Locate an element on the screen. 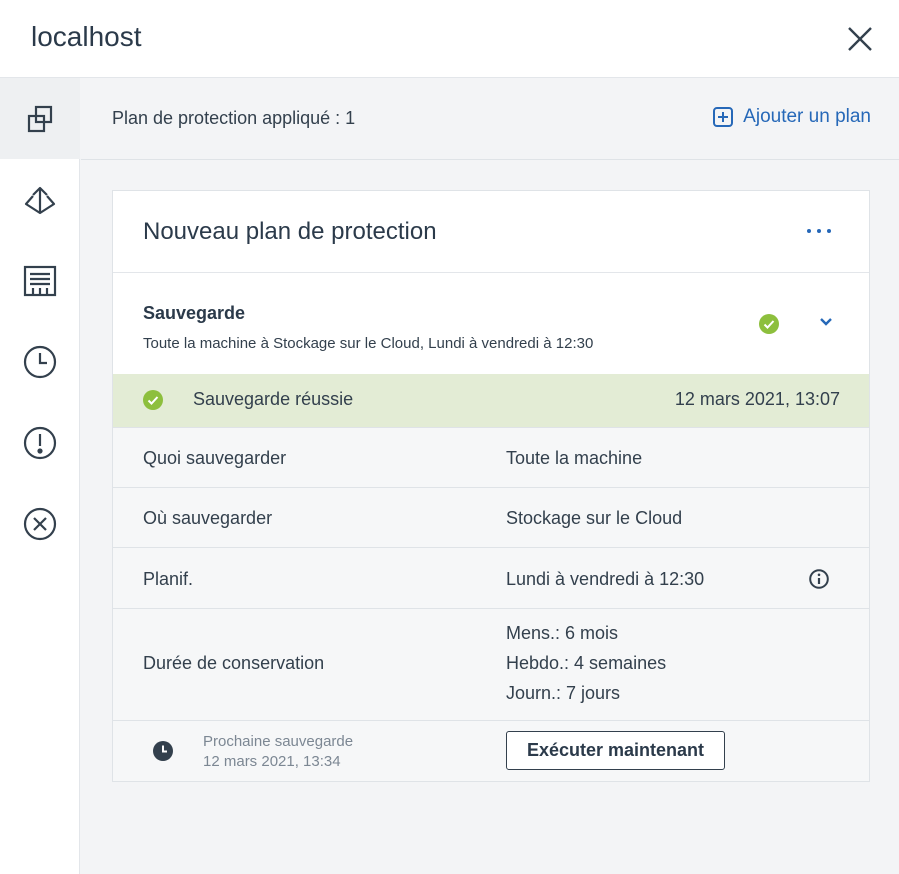 The height and width of the screenshot is (874, 899). sidebar-item-history is located at coordinates (40, 361).